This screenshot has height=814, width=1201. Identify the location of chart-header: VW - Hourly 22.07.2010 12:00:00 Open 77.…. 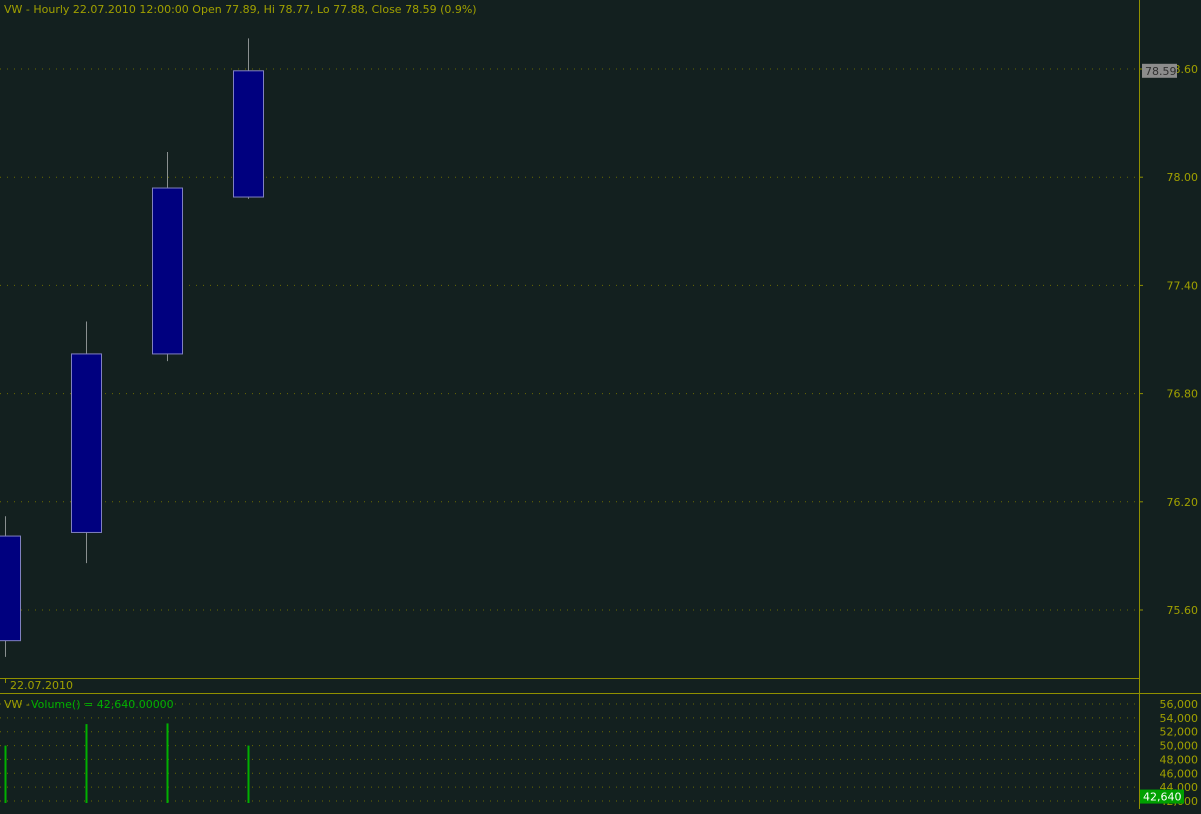
(240, 9).